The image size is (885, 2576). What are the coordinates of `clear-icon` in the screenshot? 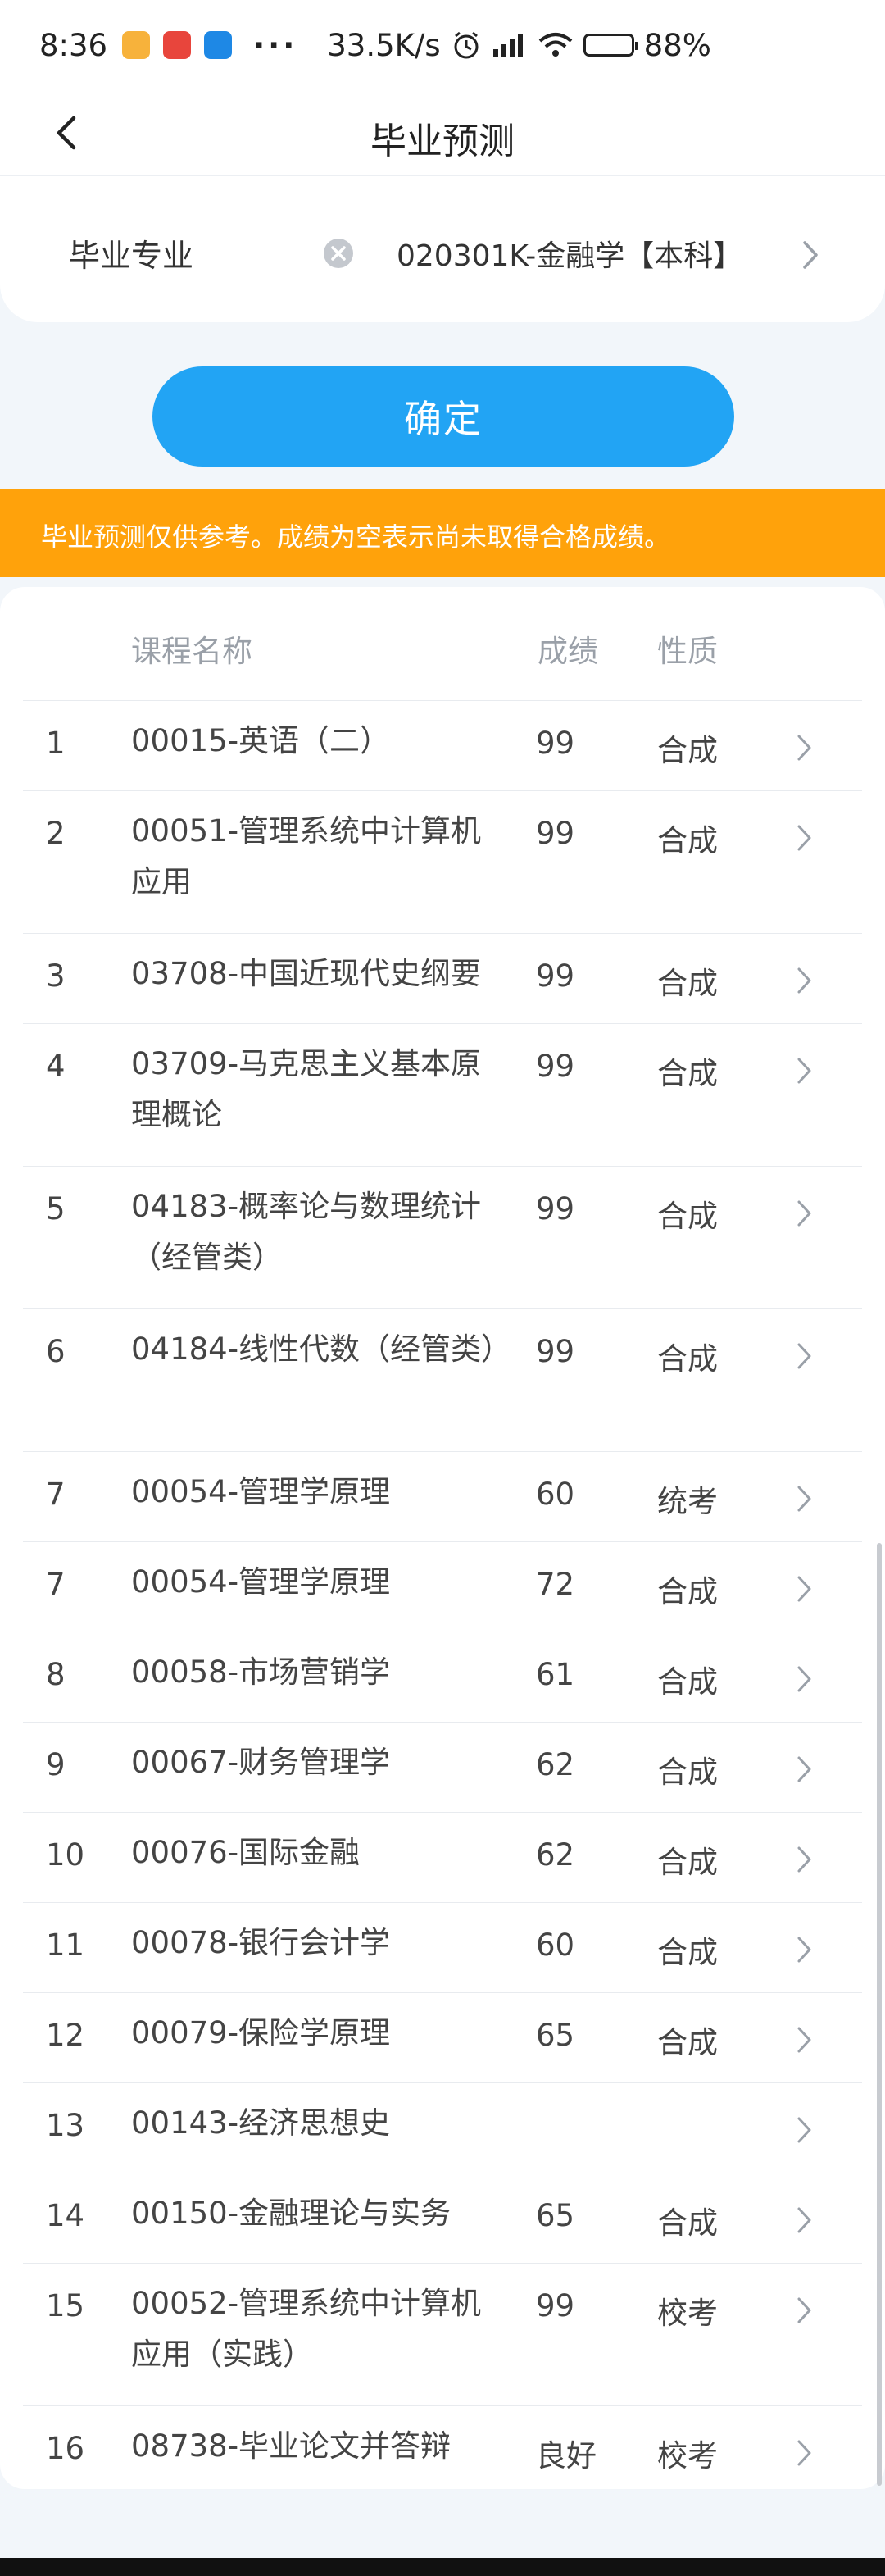 It's located at (339, 253).